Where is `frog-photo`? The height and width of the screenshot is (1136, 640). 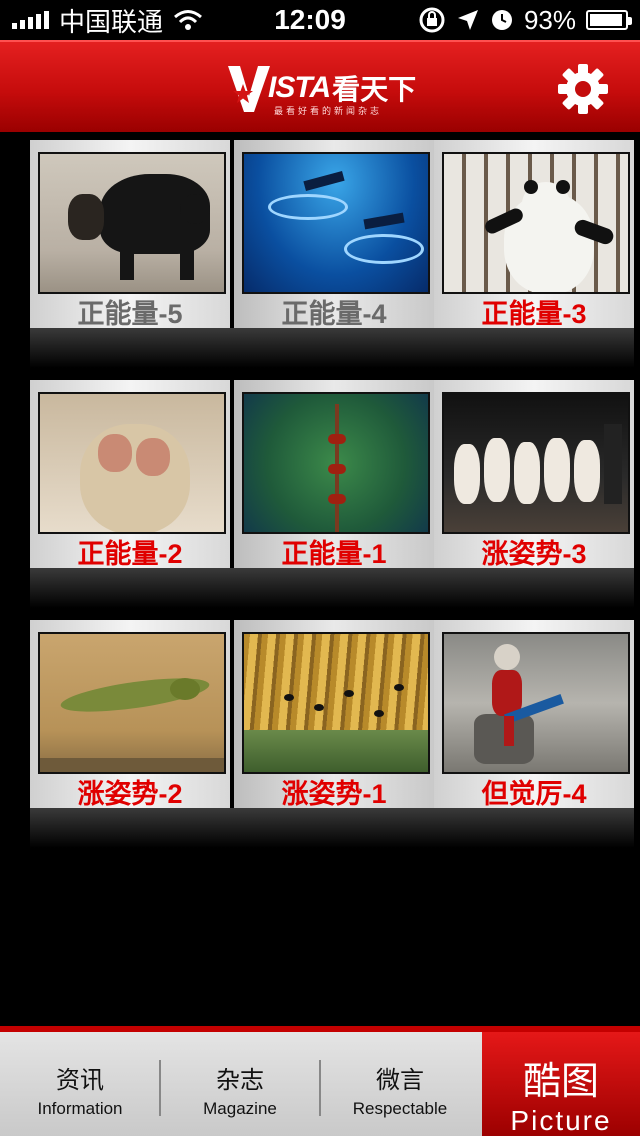
frog-photo is located at coordinates (132, 703).